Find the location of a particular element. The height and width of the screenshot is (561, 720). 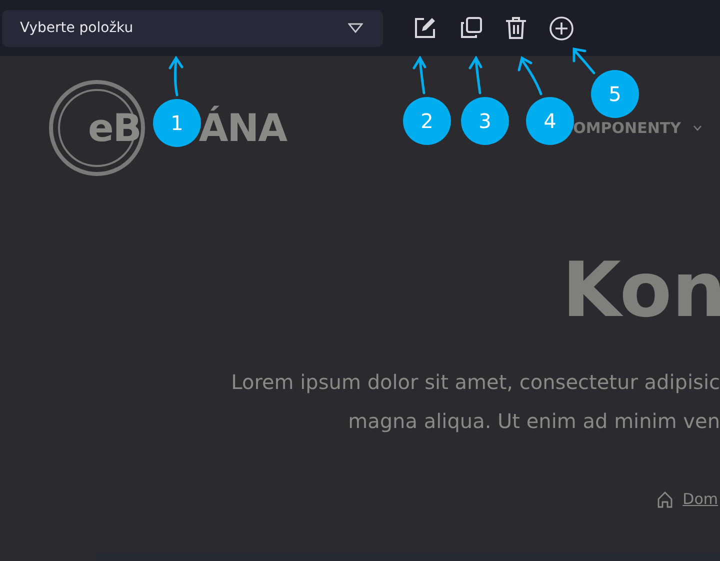

home-icon is located at coordinates (664, 499).